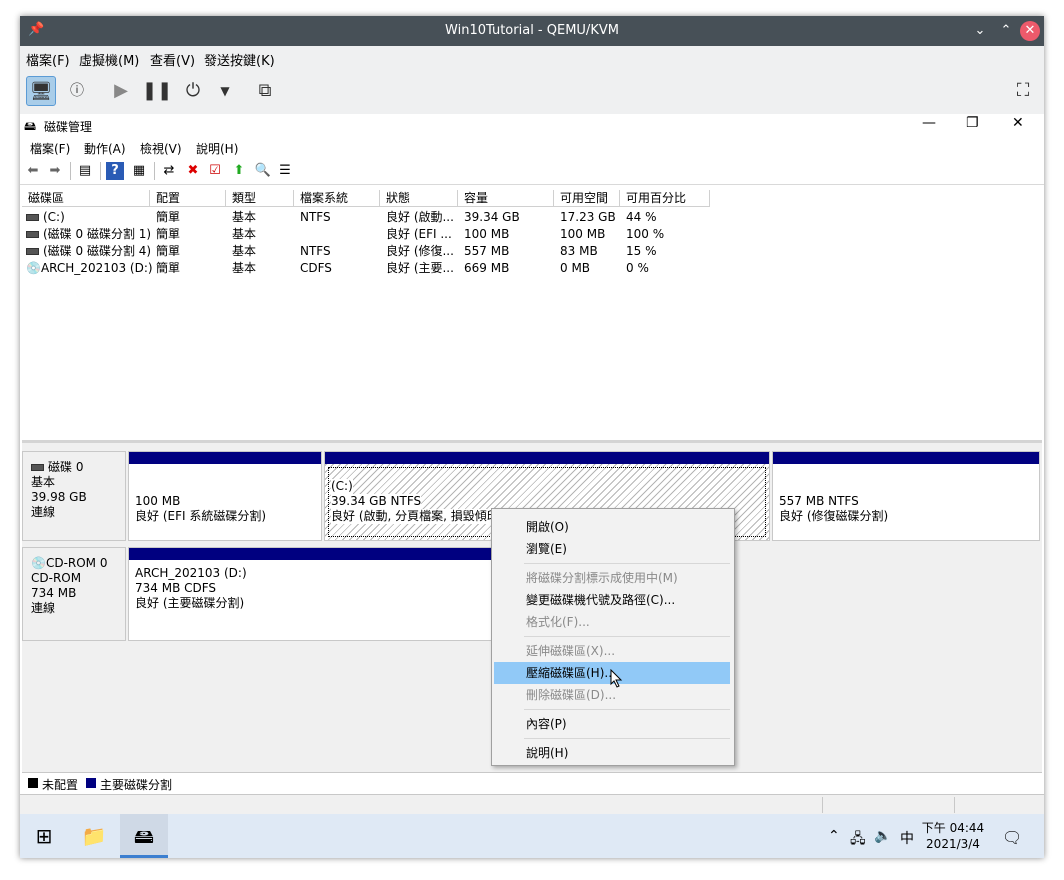  What do you see at coordinates (239, 59) in the screenshot?
I see `menu-sendkey: 發送按鍵(K)` at bounding box center [239, 59].